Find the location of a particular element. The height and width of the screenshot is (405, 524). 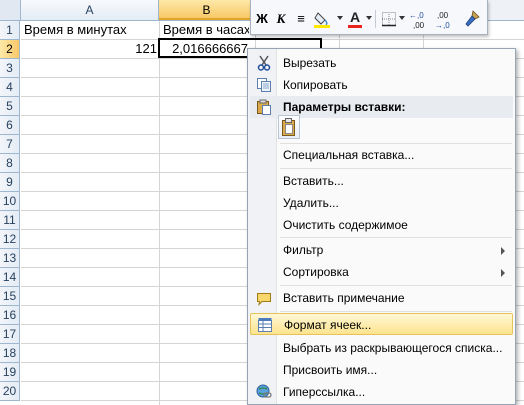

paste-clipboard-icon is located at coordinates (288, 127).